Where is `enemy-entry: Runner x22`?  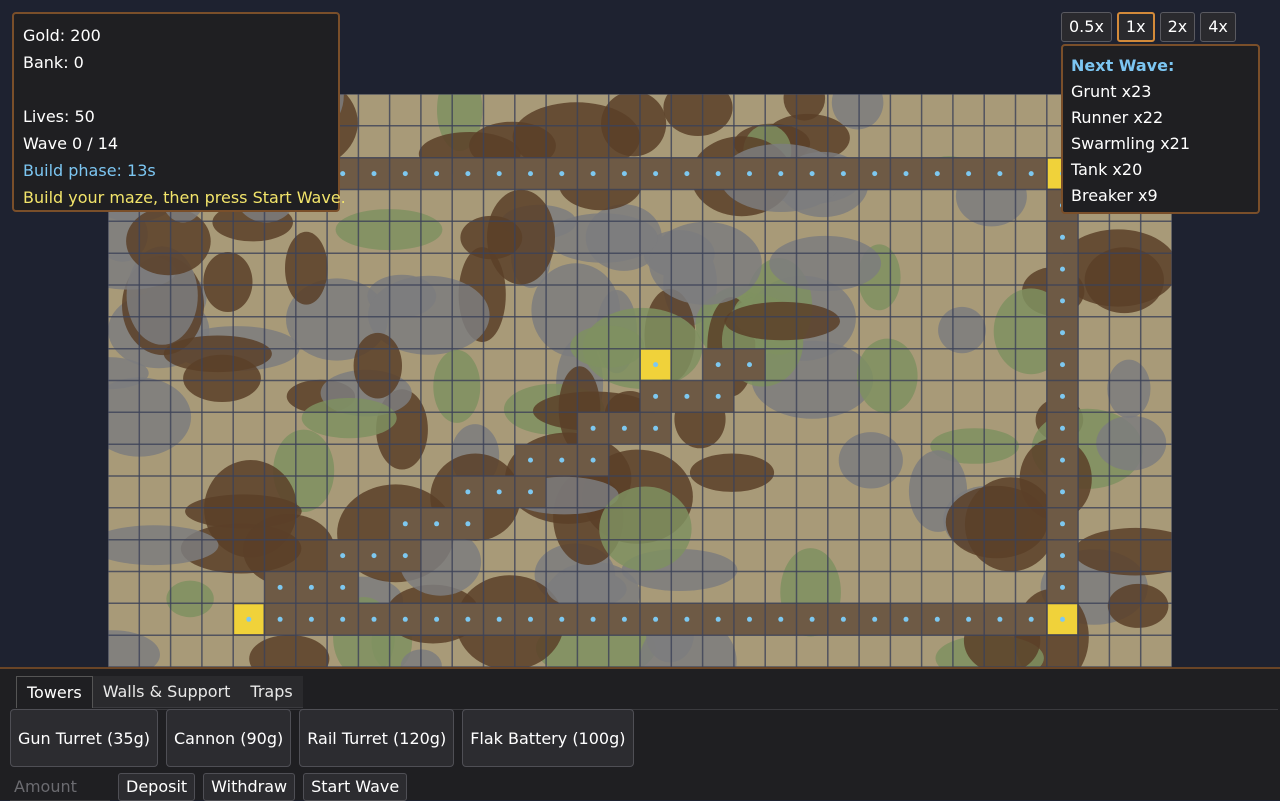 enemy-entry: Runner x22 is located at coordinates (1117, 117).